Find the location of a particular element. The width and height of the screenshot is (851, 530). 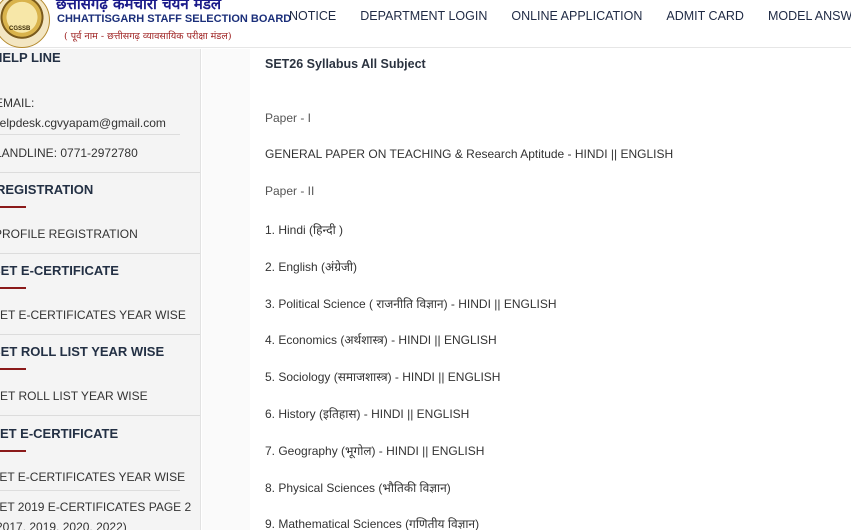

email-value: helpdesk.cgvyapam@gmail.com is located at coordinates (83, 123).